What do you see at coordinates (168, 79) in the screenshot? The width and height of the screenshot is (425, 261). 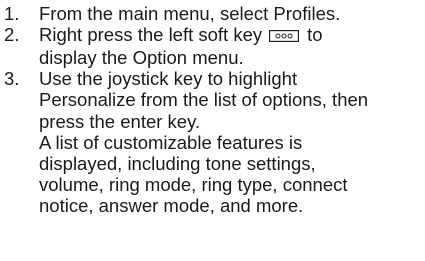 I see `step-text-line1: Use the joystick key to highlight` at bounding box center [168, 79].